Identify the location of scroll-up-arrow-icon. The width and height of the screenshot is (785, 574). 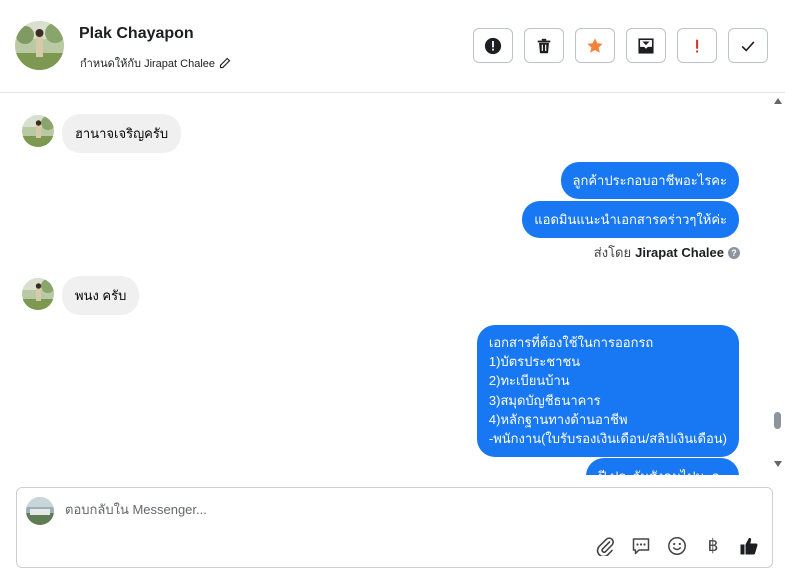
(778, 101).